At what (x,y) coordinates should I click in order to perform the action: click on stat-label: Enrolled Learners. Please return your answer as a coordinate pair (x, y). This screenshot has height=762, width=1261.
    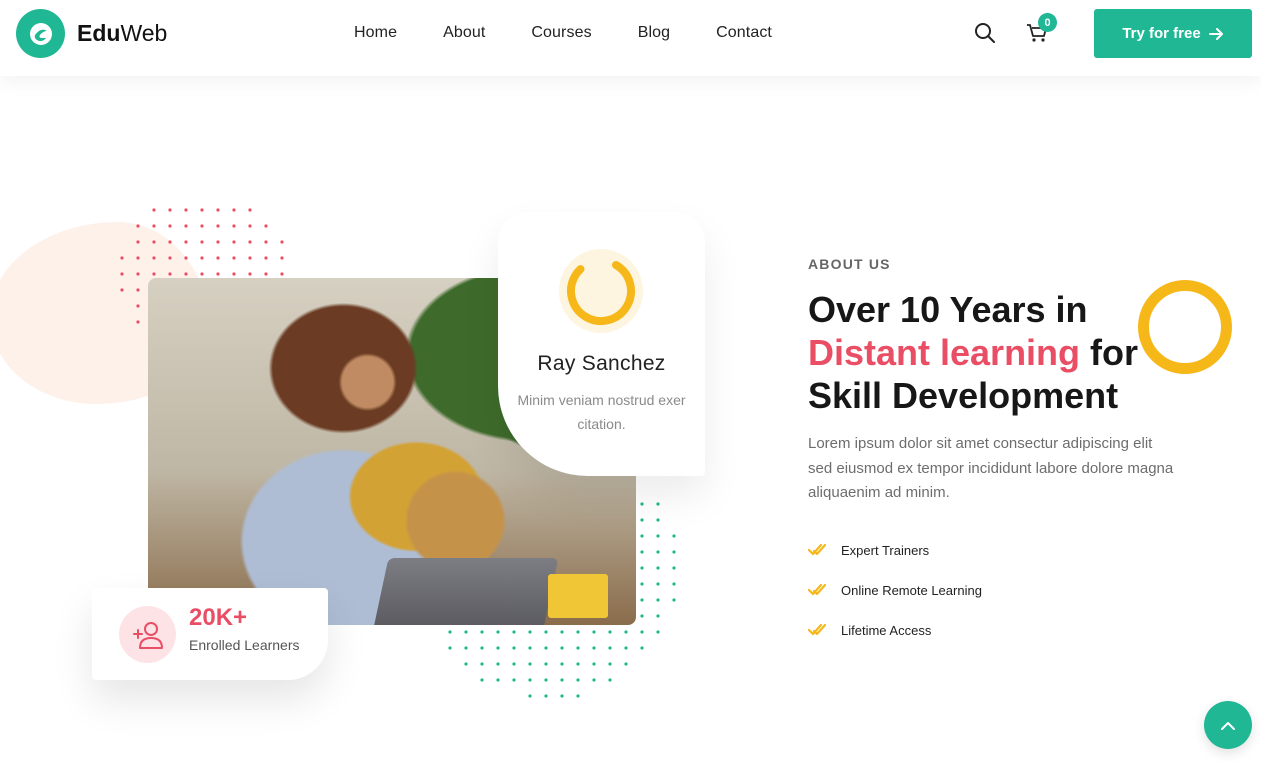
    Looking at the image, I should click on (244, 645).